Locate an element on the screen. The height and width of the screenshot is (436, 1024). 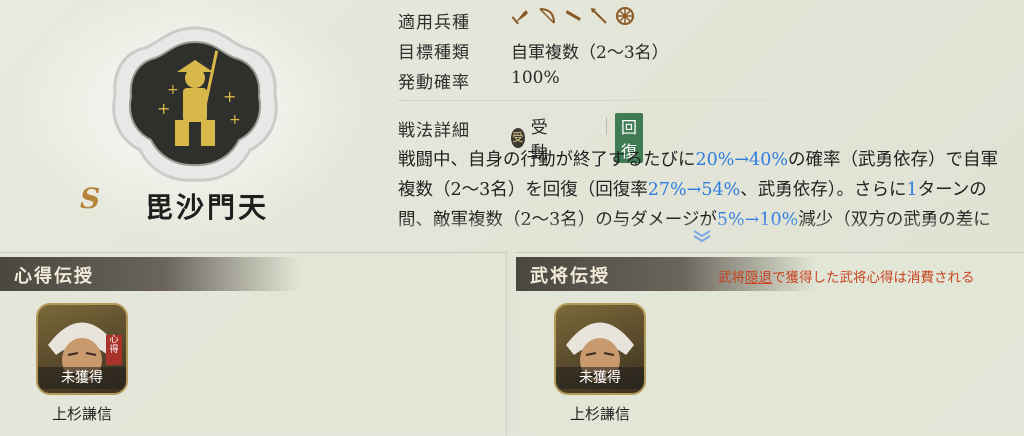
unit-type-icons is located at coordinates (573, 16).